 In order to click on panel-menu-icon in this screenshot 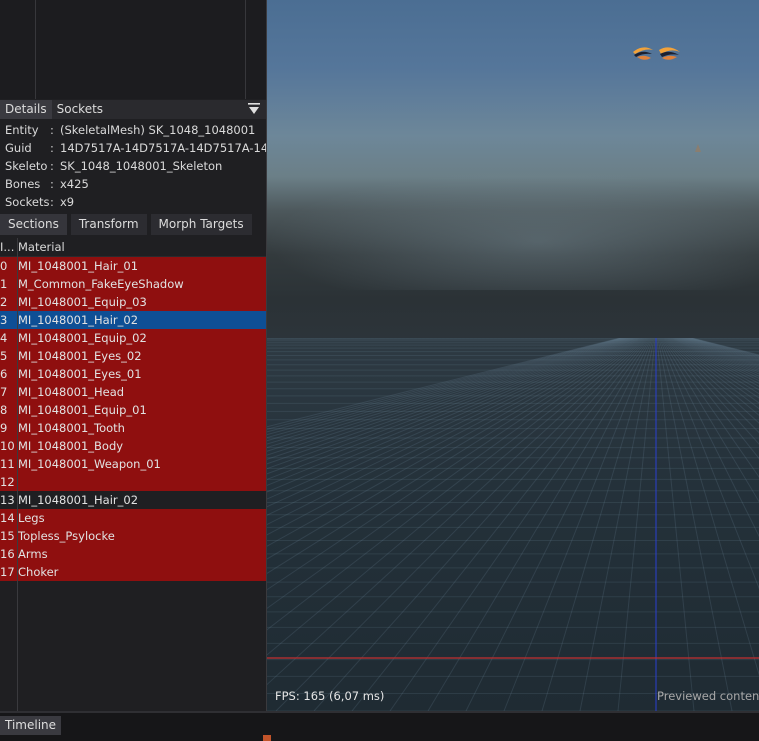, I will do `click(254, 109)`.